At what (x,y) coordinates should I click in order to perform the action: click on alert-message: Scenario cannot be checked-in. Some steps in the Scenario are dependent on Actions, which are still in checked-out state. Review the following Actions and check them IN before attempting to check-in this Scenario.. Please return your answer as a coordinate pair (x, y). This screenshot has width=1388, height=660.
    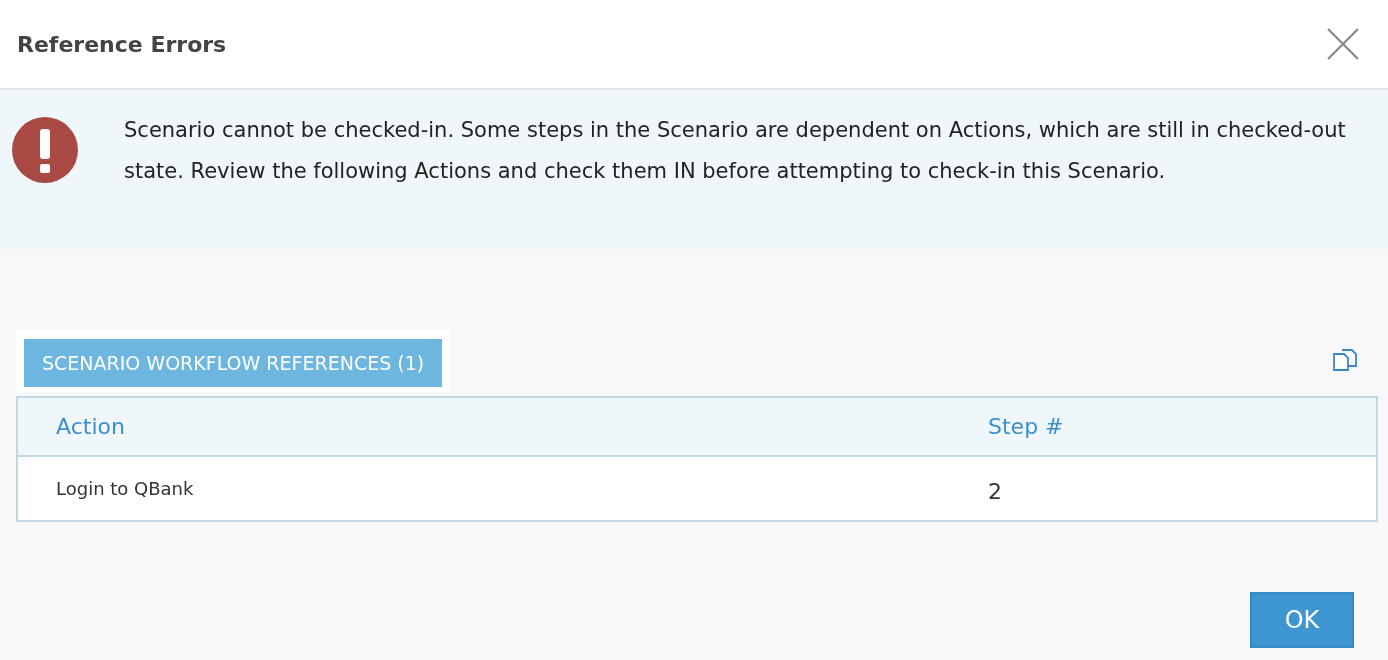
    Looking at the image, I should click on (735, 151).